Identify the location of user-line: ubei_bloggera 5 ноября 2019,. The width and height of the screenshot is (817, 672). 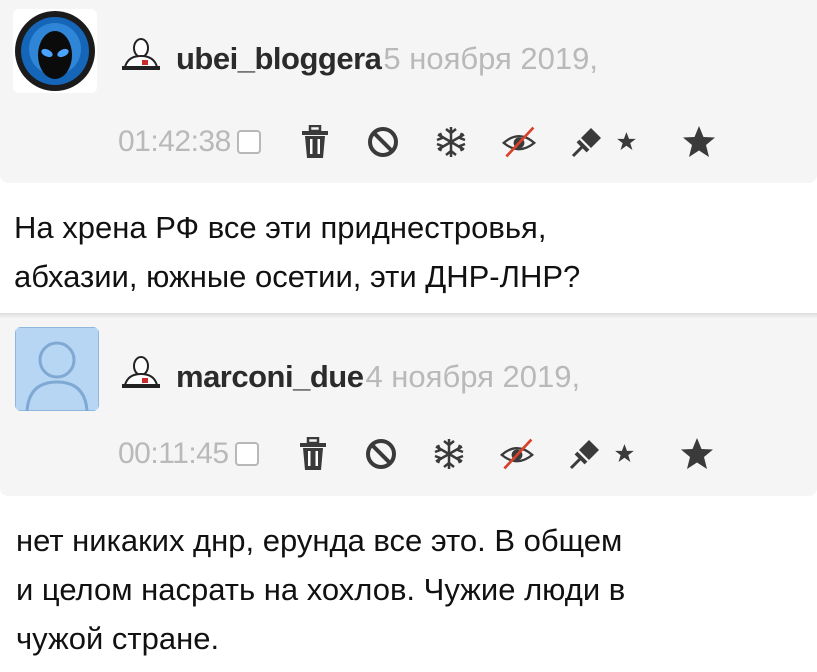
(359, 55).